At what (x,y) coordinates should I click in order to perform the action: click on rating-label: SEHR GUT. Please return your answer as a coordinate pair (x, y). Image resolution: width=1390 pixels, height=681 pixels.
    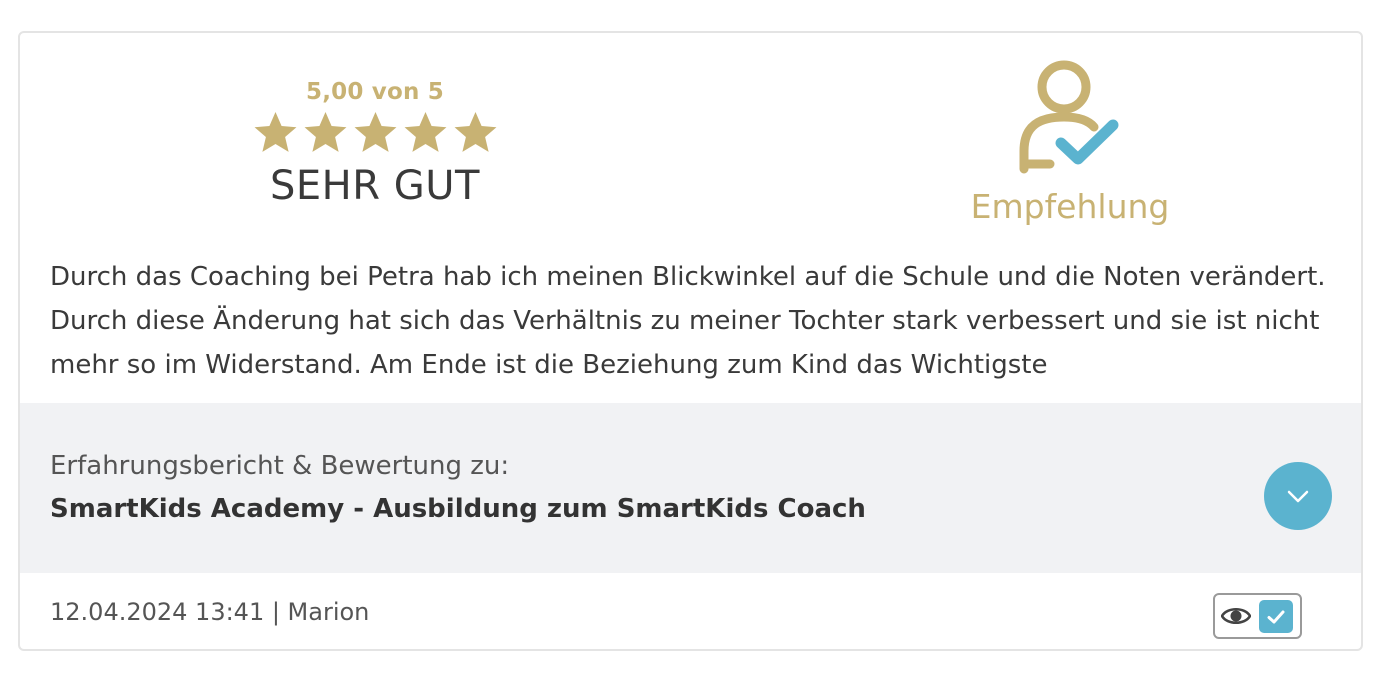
    Looking at the image, I should click on (375, 186).